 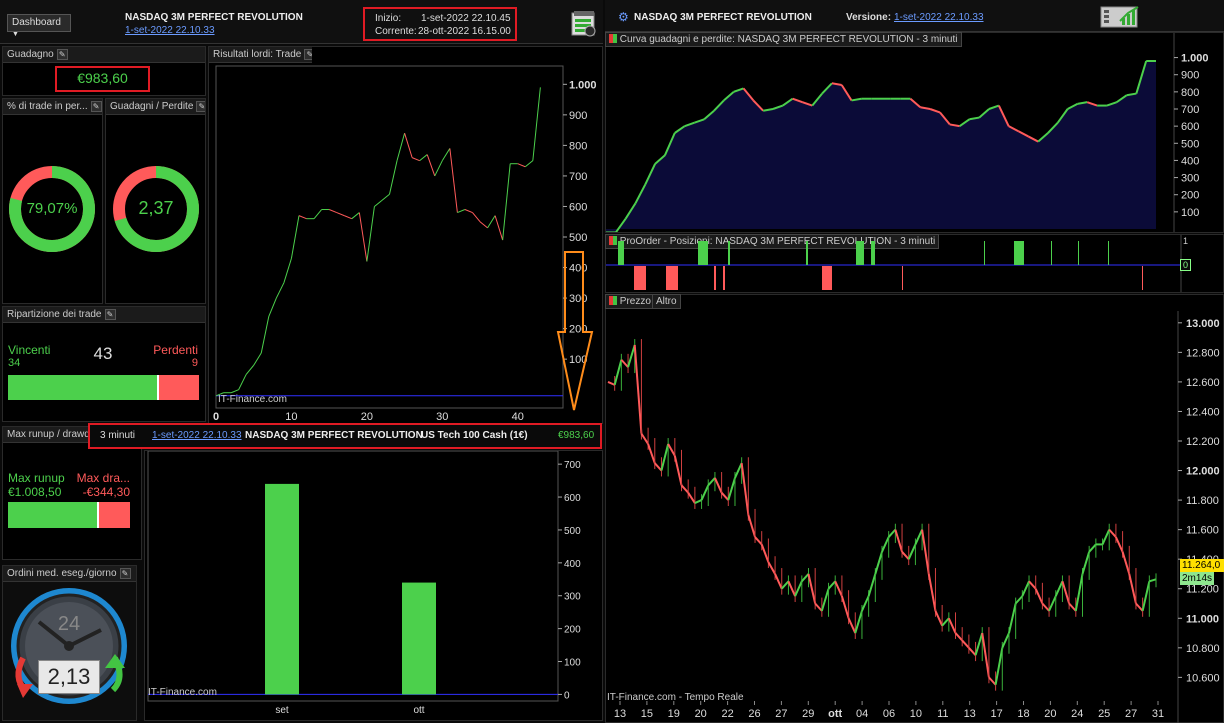 What do you see at coordinates (1203, 353) in the screenshot?
I see `y-tick-label: 12.800` at bounding box center [1203, 353].